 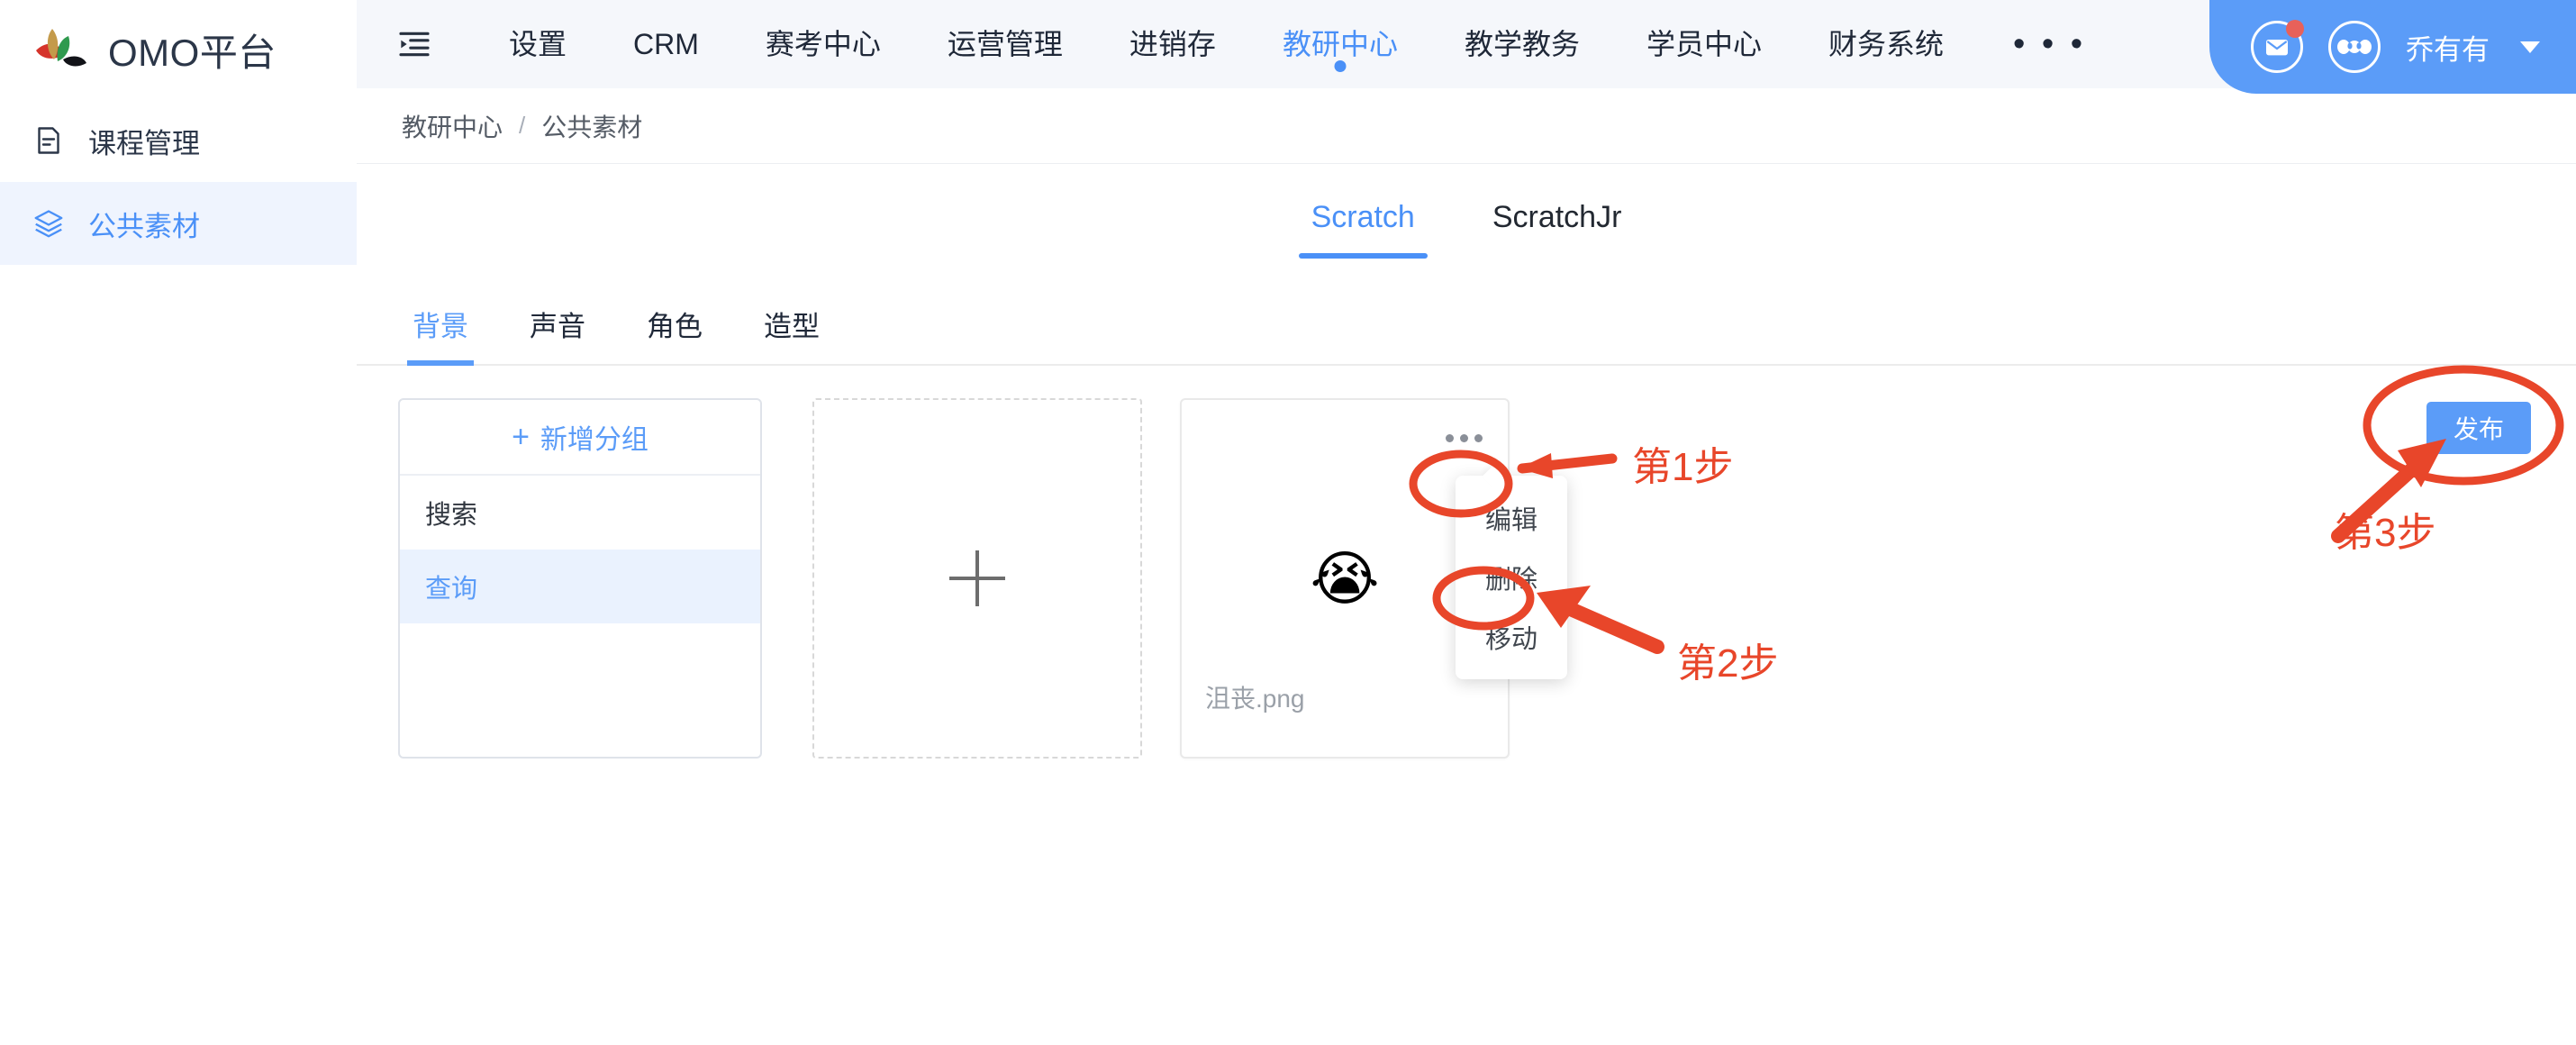 I want to click on asset-filename: 沮丧.png, so click(x=1255, y=699).